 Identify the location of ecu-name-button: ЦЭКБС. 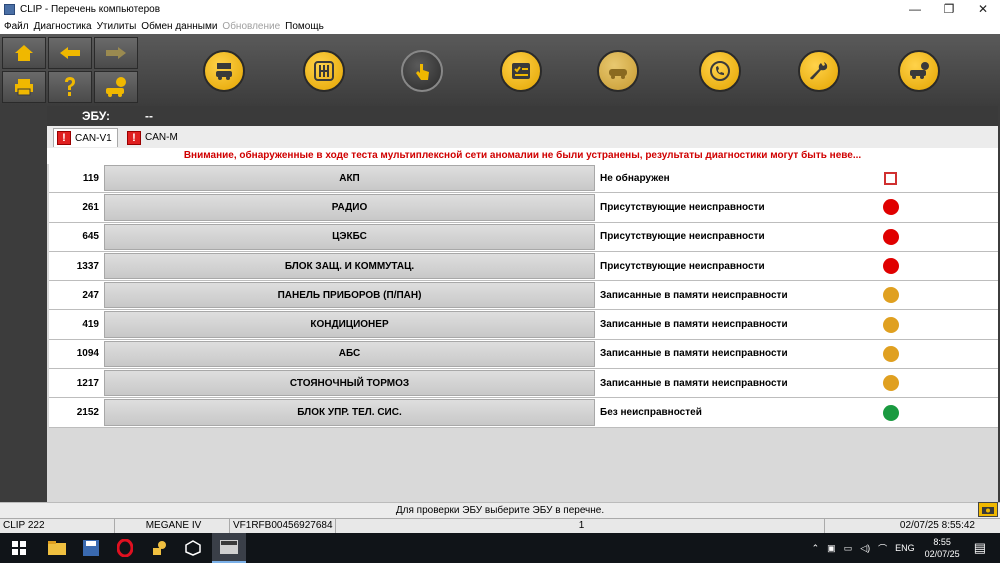
(349, 236).